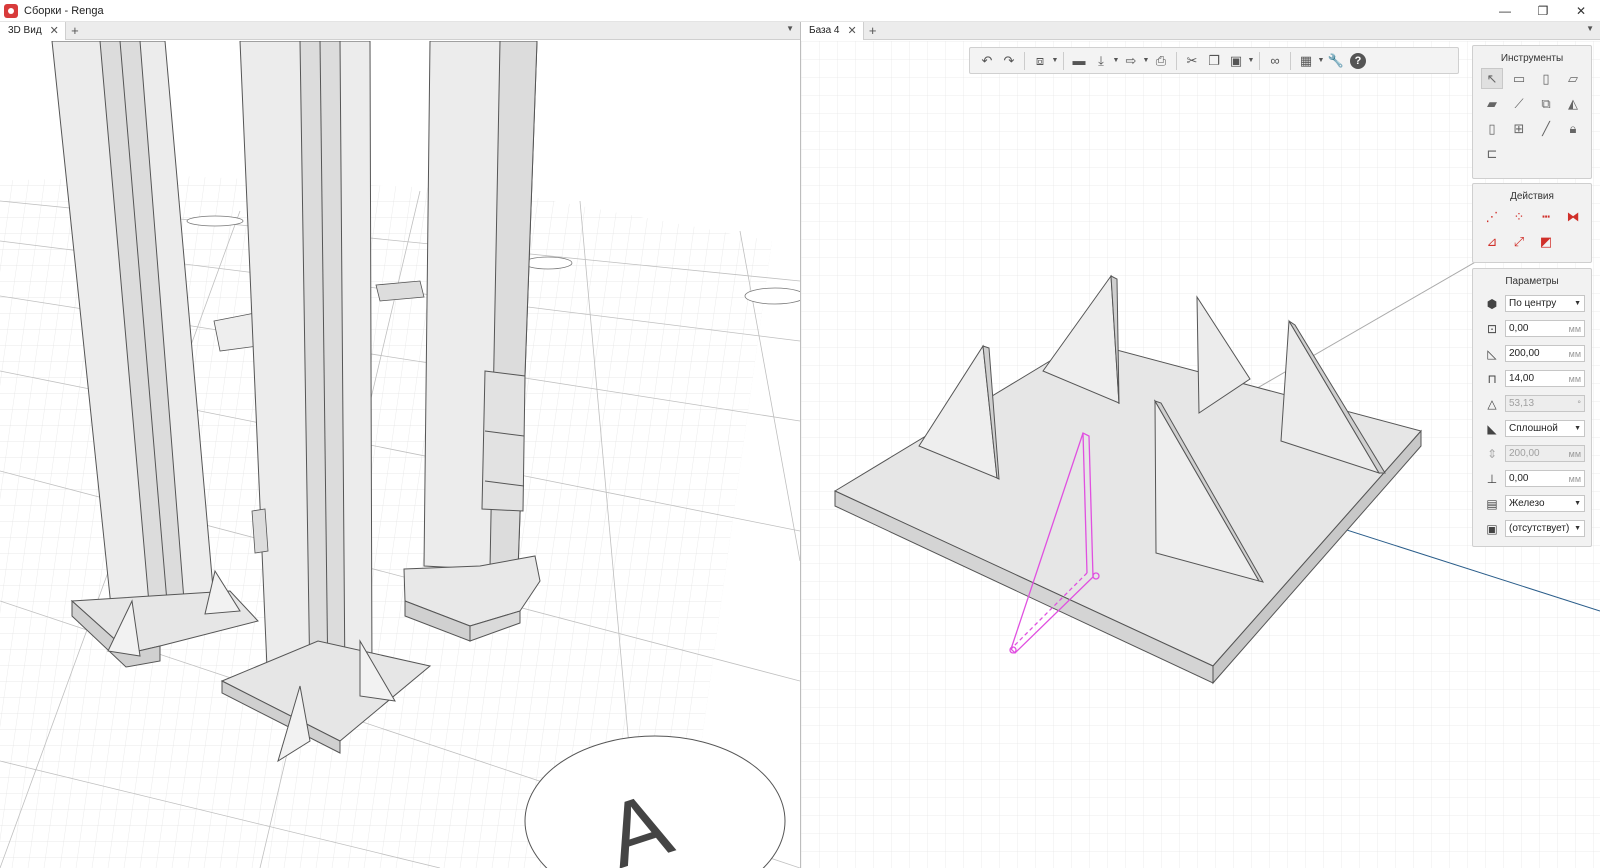  Describe the element at coordinates (1545, 378) in the screenshot. I see `thickness-input: 14,00 мм` at that location.